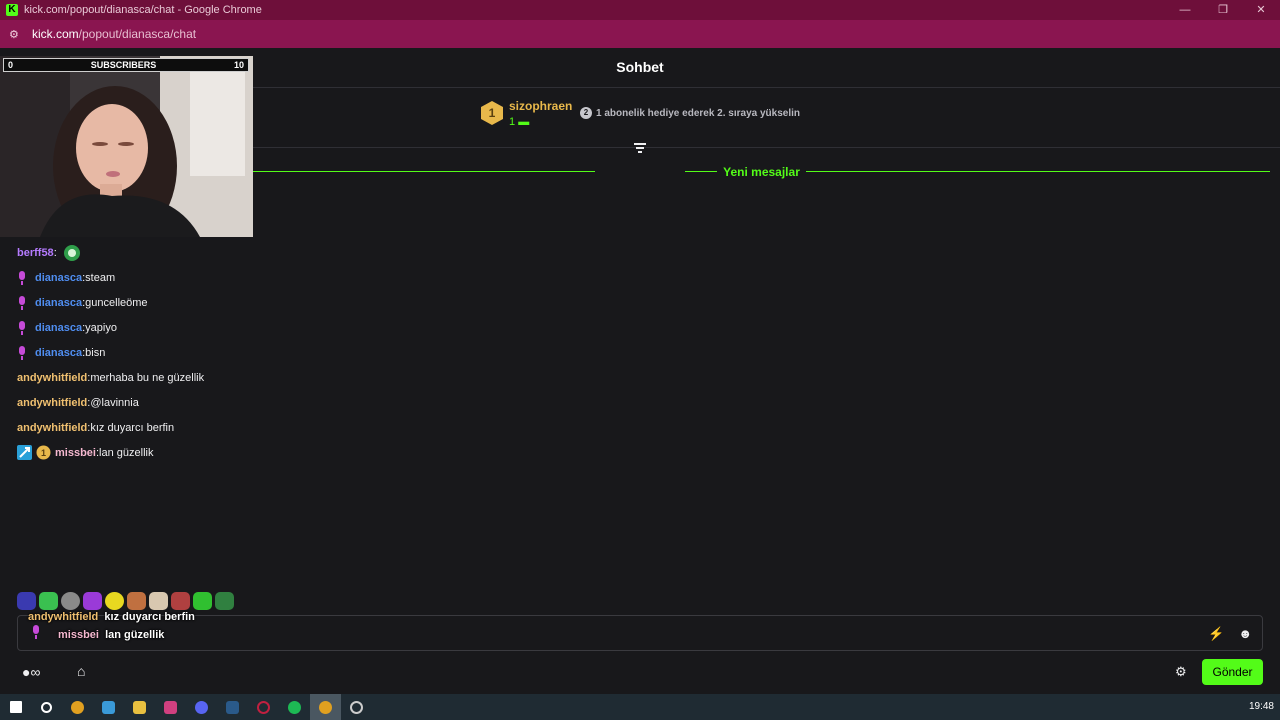 The height and width of the screenshot is (720, 1280). I want to click on chat-message: andywhitfield: kız duyarcı berfin, so click(317, 427).